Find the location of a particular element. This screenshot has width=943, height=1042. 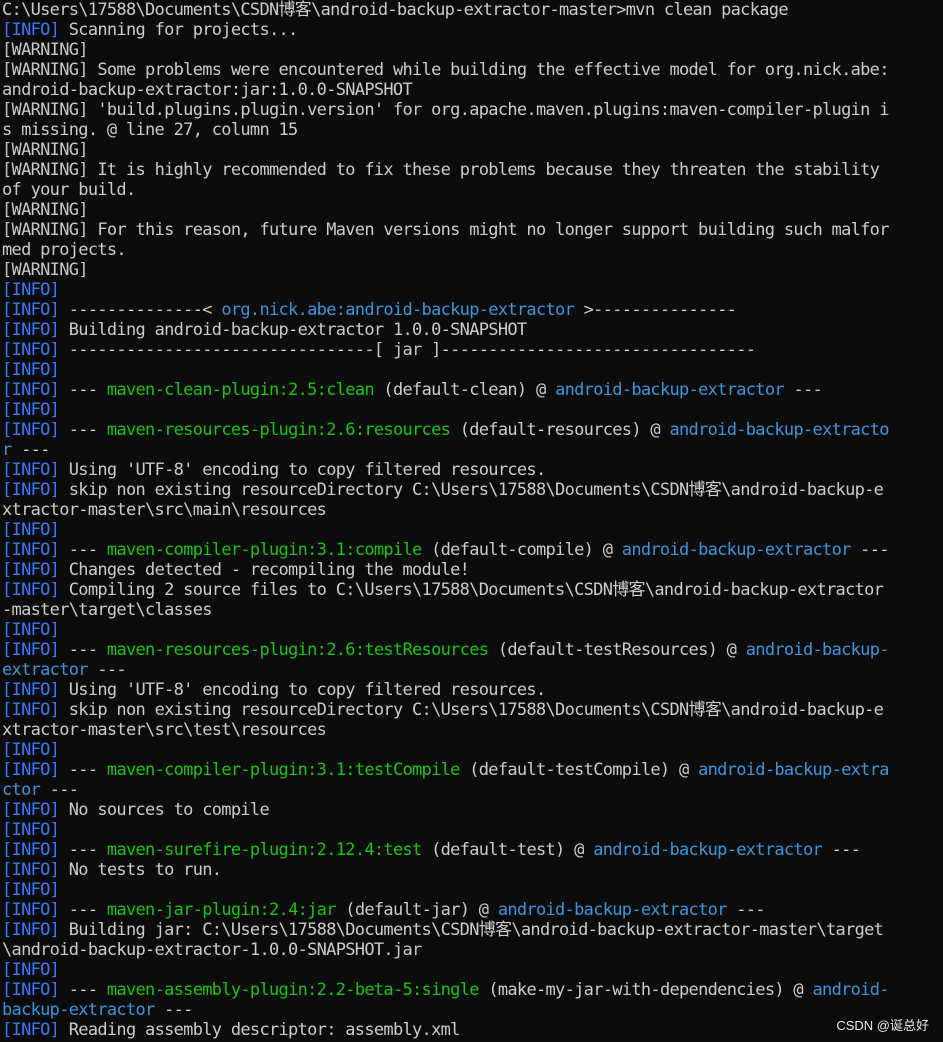

terminal-line: xtractor-master\src\main\resources is located at coordinates (472, 510).